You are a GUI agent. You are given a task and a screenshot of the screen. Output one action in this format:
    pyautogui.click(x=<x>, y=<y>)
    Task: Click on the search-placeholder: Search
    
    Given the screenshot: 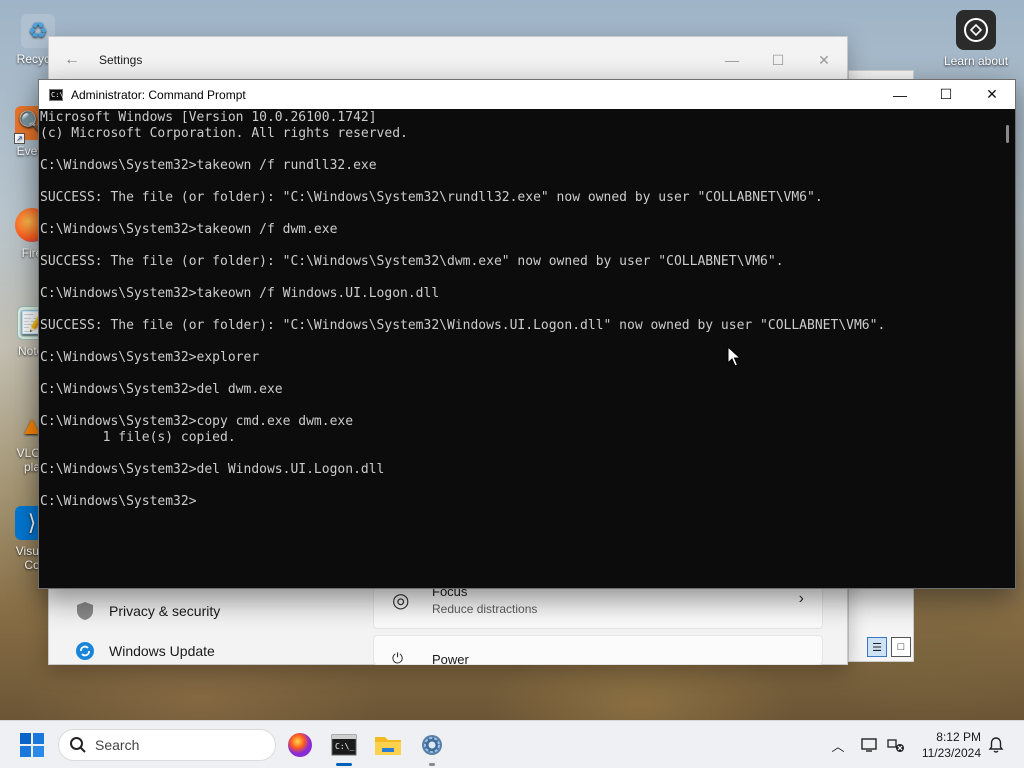 What is the action you would take?
    pyautogui.click(x=117, y=745)
    